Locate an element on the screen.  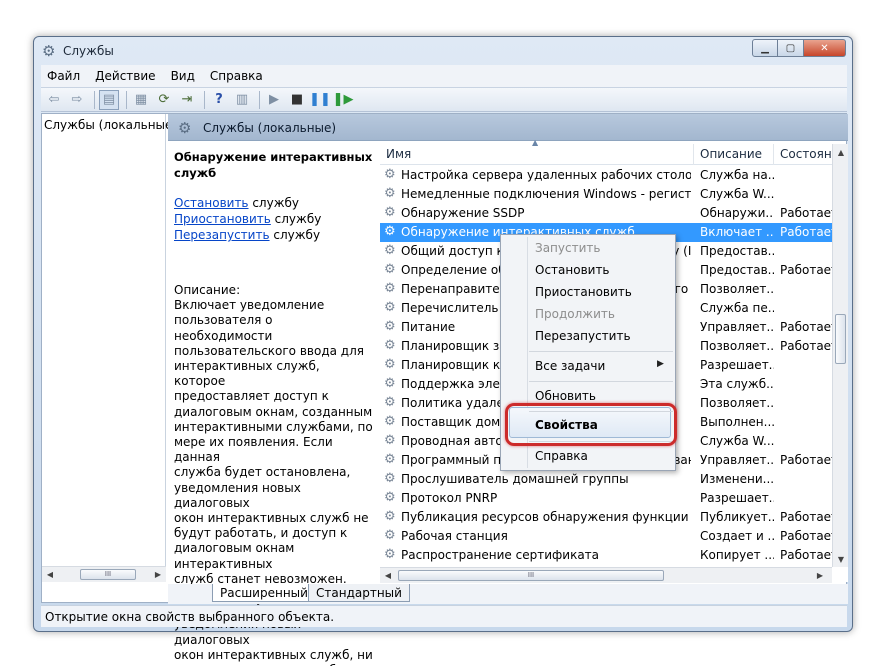
pause-service-icon: ❚❚ is located at coordinates (320, 100).